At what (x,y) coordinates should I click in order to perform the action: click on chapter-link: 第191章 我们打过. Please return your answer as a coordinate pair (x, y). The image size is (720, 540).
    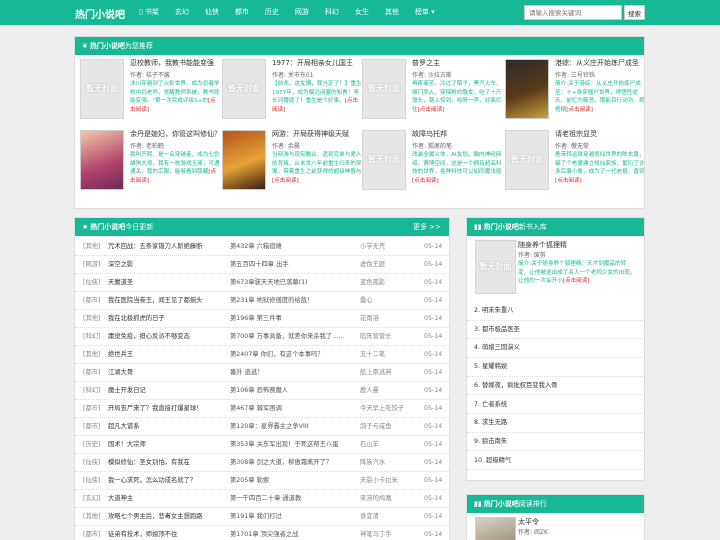
    Looking at the image, I should click on (292, 517).